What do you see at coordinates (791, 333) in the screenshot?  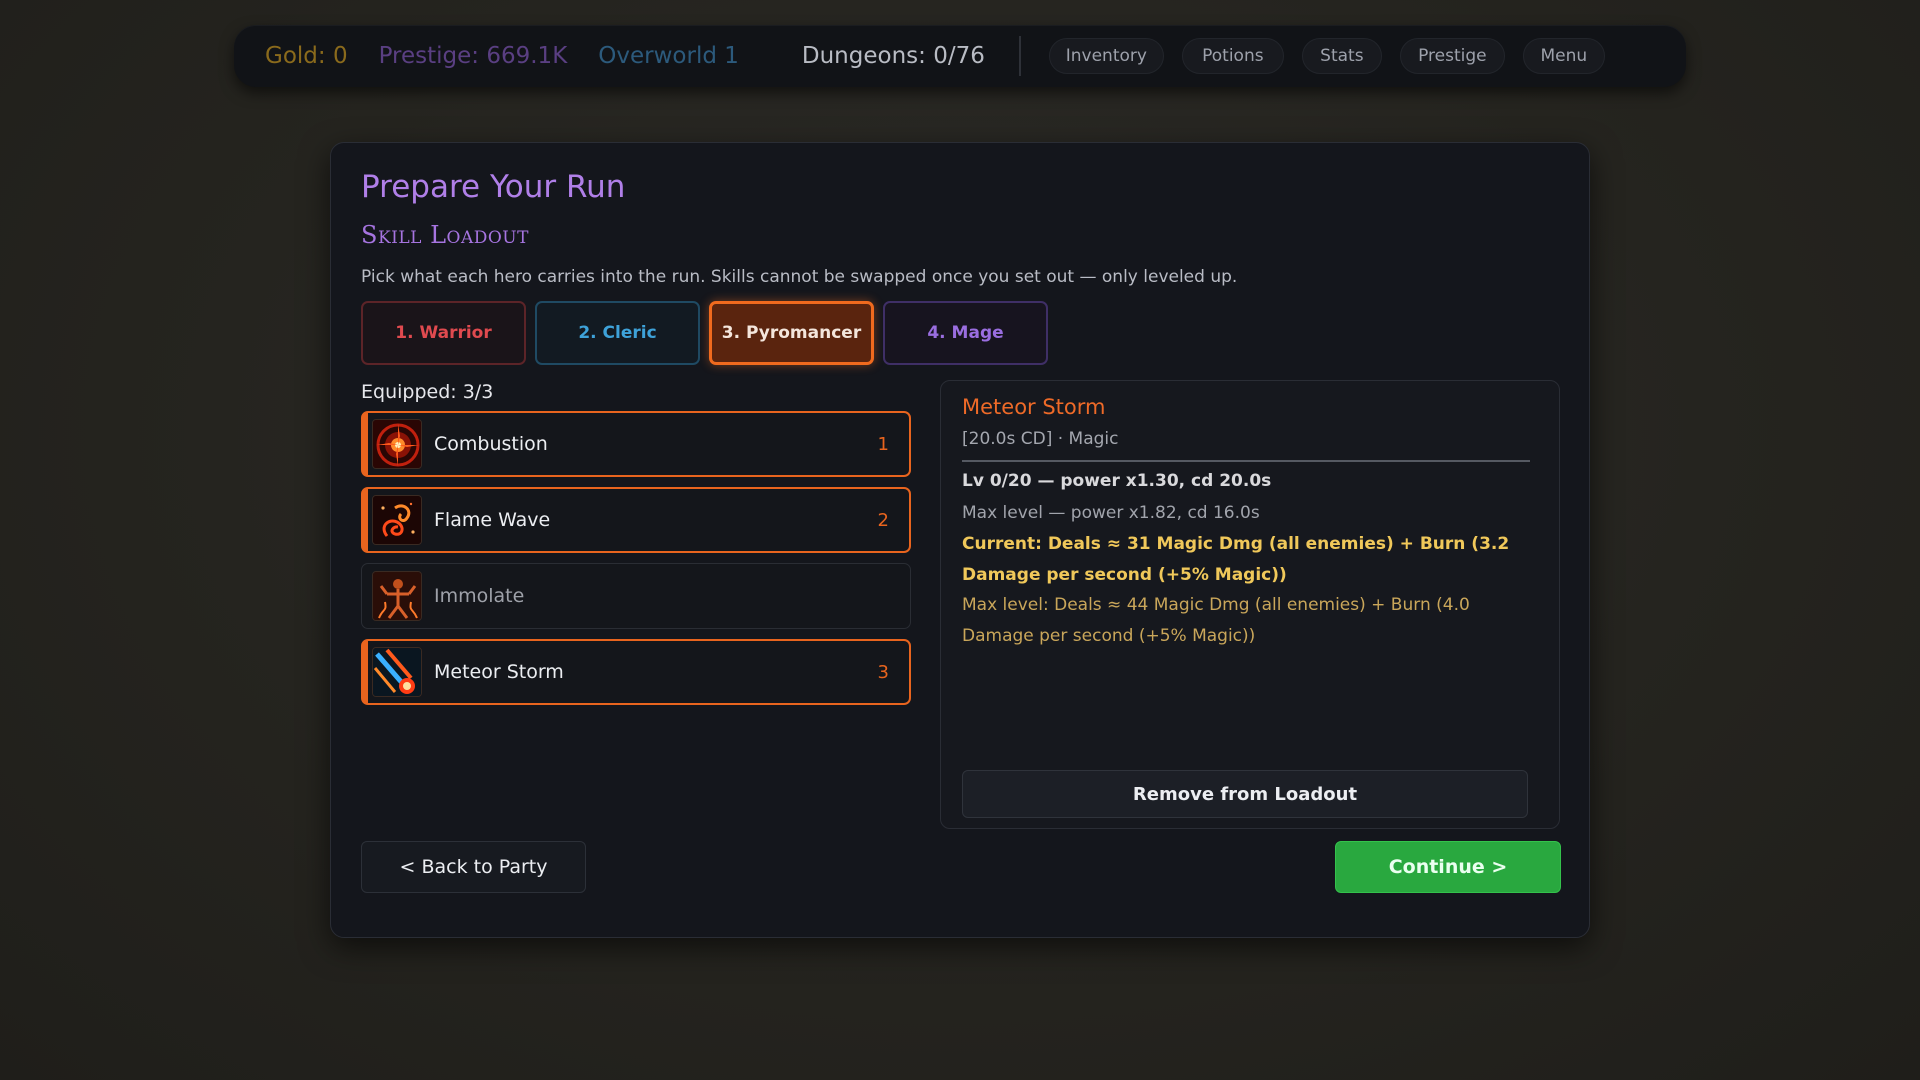 I see `tab-pyromancer: 3. Pyromancer` at bounding box center [791, 333].